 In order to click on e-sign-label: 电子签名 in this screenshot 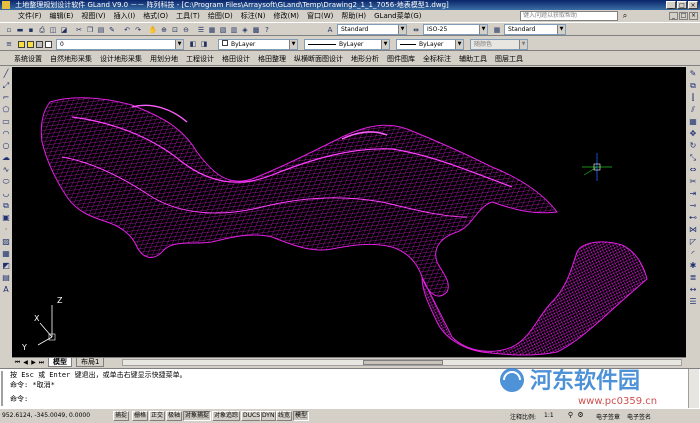, I will do `click(639, 416)`.